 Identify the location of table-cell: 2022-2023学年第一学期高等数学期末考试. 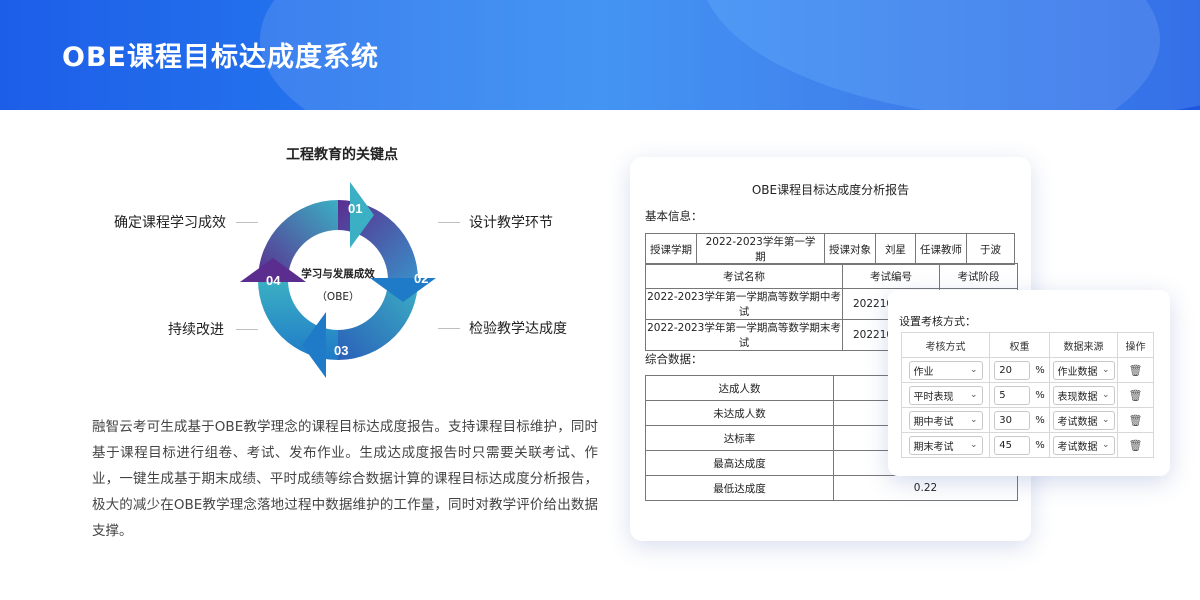
(744, 335).